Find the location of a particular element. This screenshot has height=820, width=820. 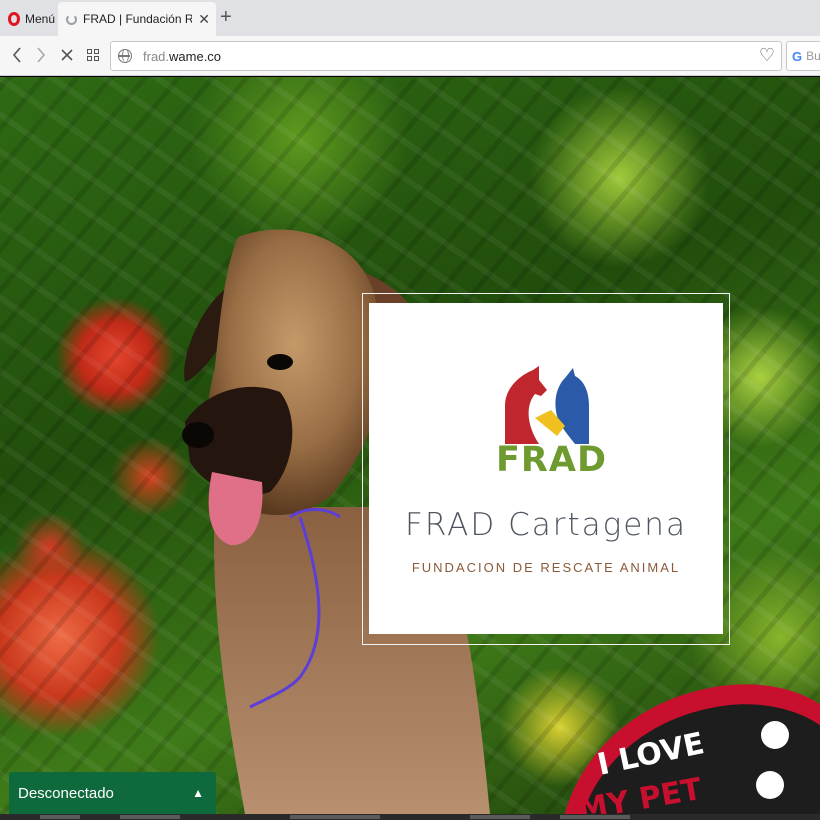

tab-frad: FRAD | Fundación Rescate ✕ is located at coordinates (137, 19).